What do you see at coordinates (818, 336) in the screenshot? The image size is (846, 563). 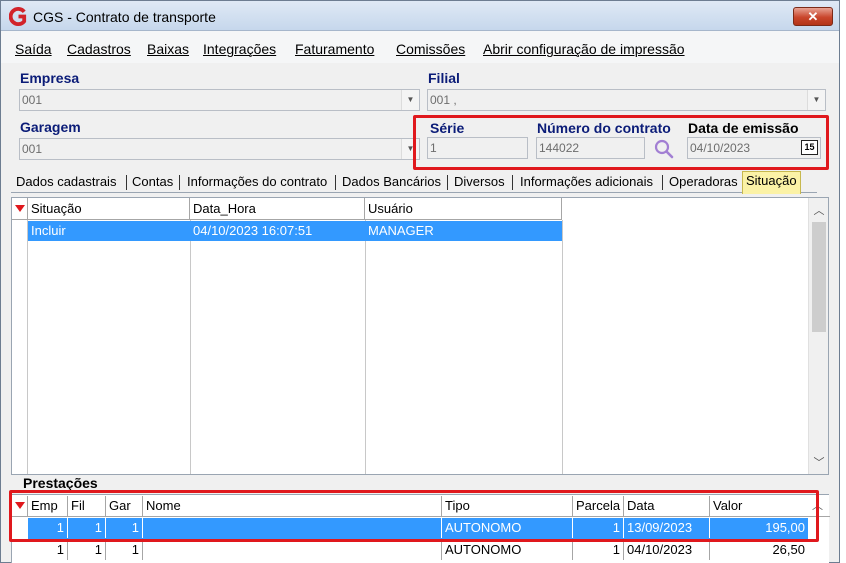 I see `vertical-scrollbar: ︿ ﹀` at bounding box center [818, 336].